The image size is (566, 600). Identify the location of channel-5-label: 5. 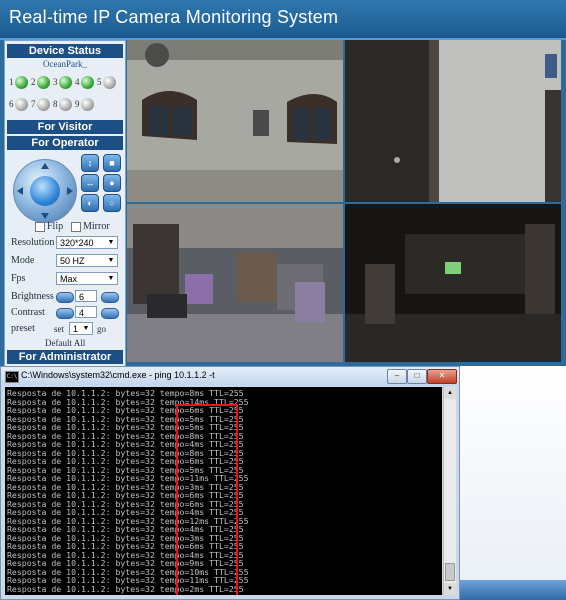
(99, 82).